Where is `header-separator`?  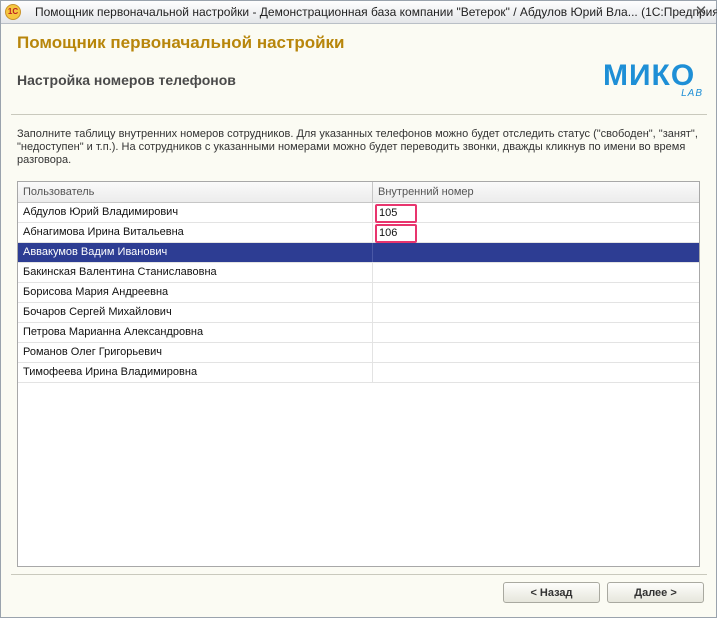
header-separator is located at coordinates (359, 114).